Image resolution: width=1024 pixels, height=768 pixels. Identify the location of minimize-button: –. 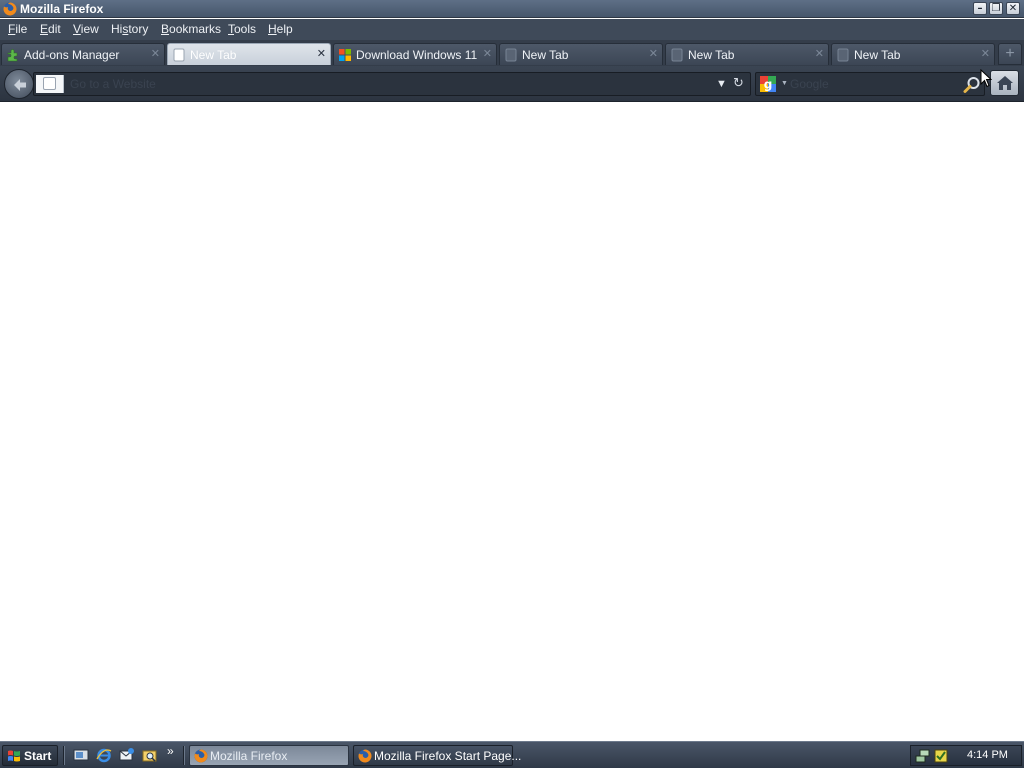
(980, 8).